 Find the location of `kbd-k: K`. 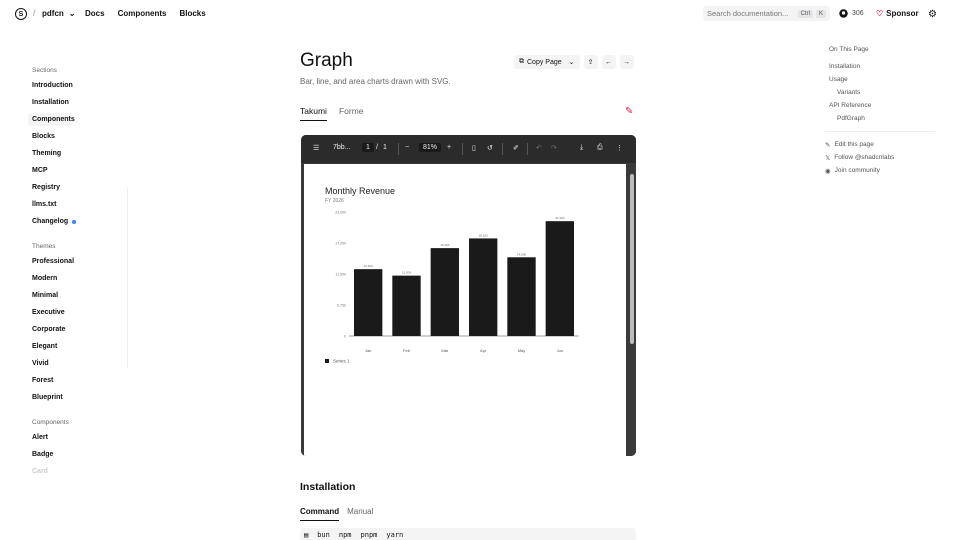

kbd-k: K is located at coordinates (820, 13).